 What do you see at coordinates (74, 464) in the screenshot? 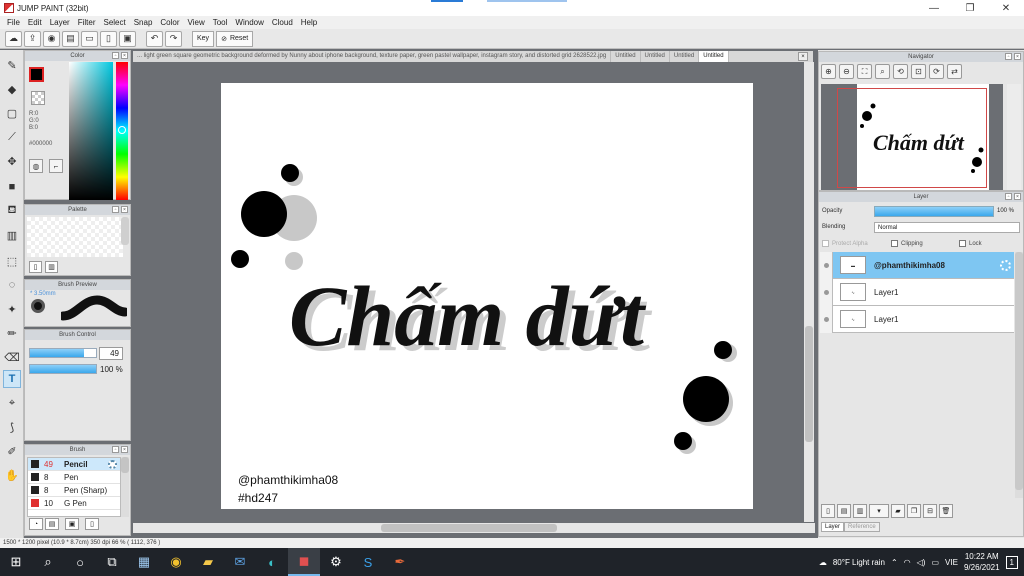
I see `brush-item-pencil: 49 Pencil` at bounding box center [74, 464].